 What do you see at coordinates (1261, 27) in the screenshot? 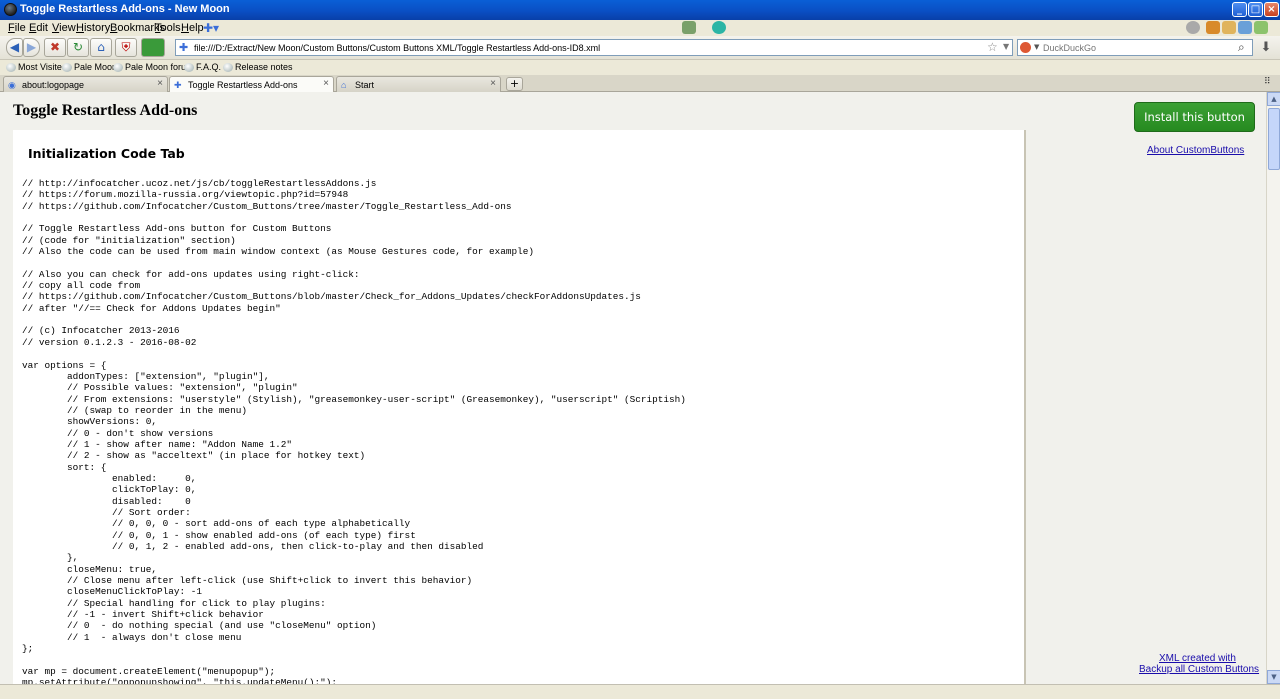
I see `edit-icon` at bounding box center [1261, 27].